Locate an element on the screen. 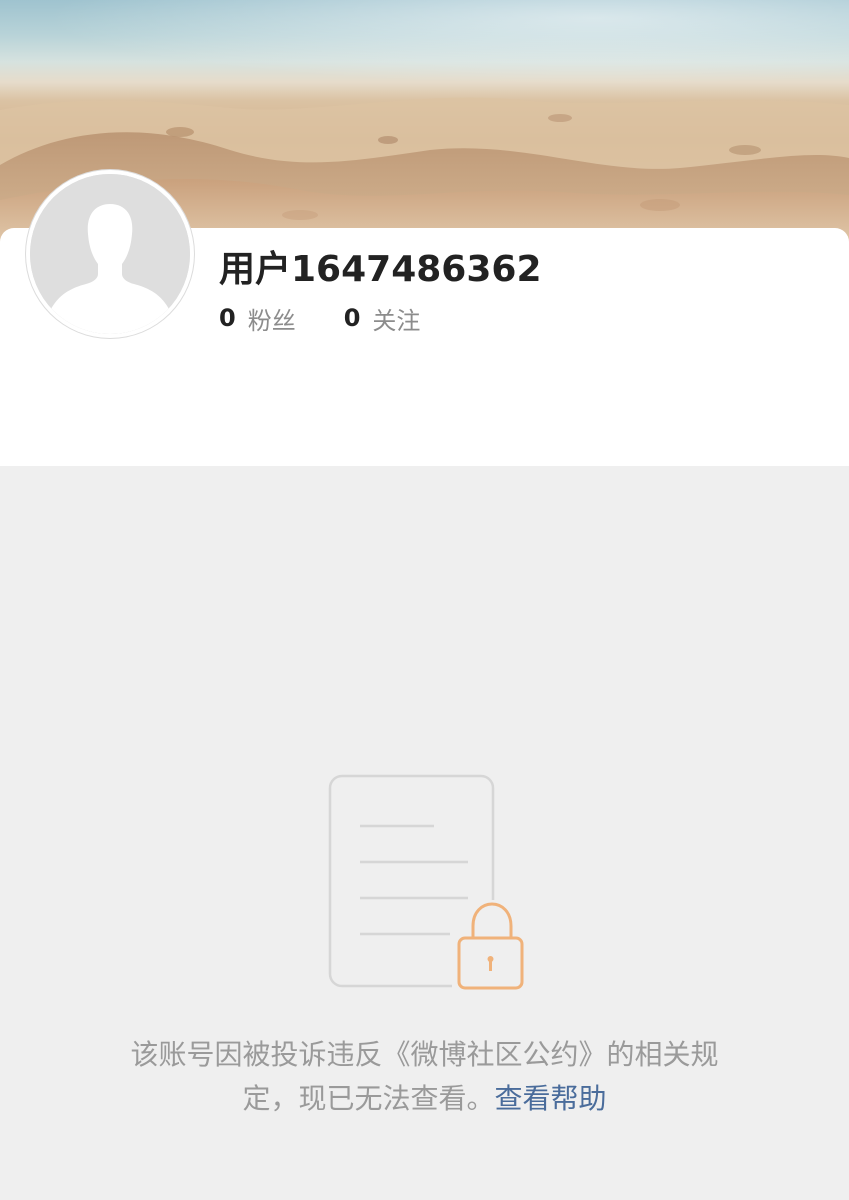  default-avatar-icon is located at coordinates (110, 254).